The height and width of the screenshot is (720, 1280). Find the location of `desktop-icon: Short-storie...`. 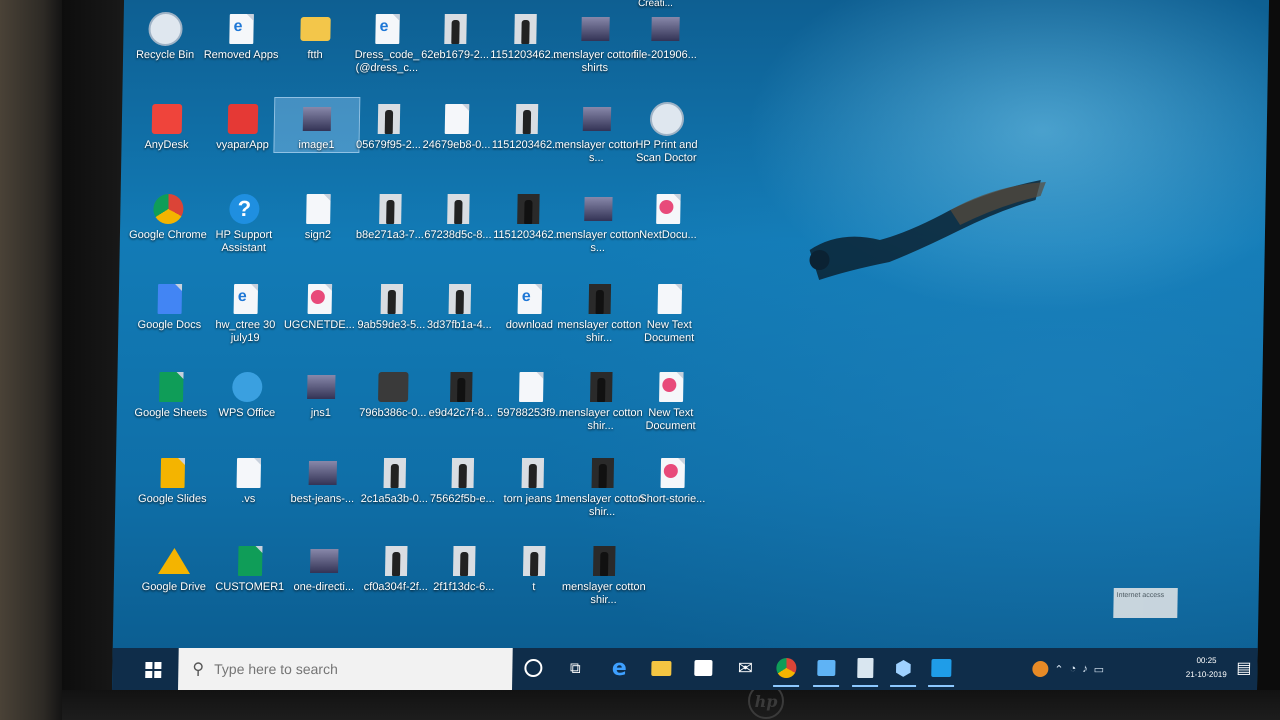

desktop-icon: Short-storie... is located at coordinates (672, 479).